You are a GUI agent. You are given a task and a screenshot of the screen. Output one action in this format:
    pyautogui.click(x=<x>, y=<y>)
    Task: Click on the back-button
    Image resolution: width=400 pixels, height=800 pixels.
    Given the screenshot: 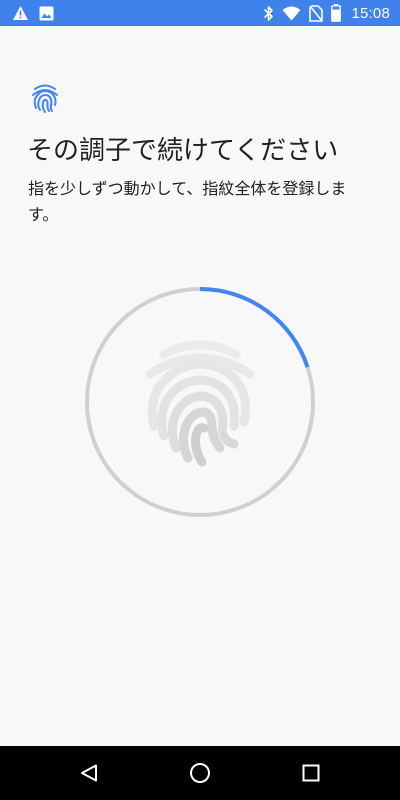 What is the action you would take?
    pyautogui.click(x=89, y=773)
    